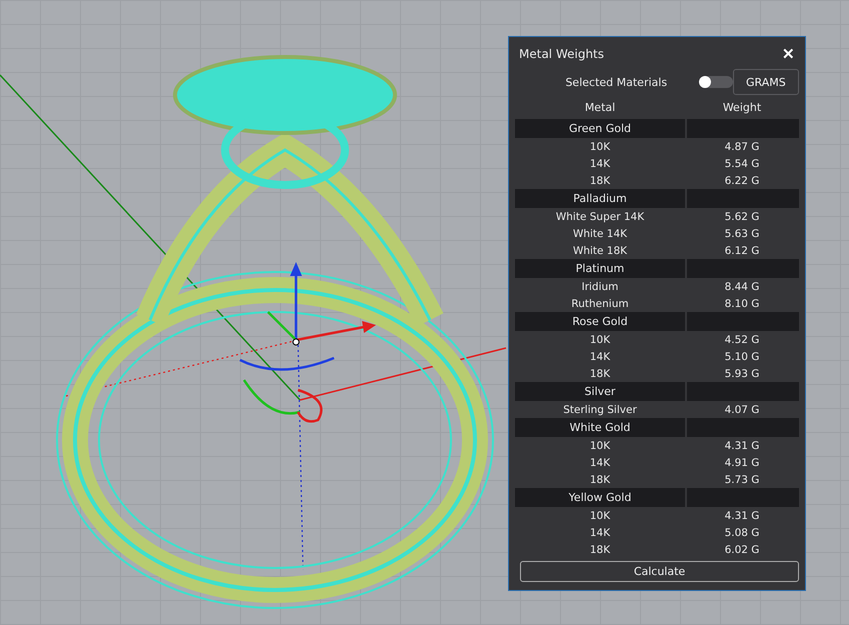 The image size is (849, 625). What do you see at coordinates (742, 550) in the screenshot?
I see `table-cell-text: 6.02 G` at bounding box center [742, 550].